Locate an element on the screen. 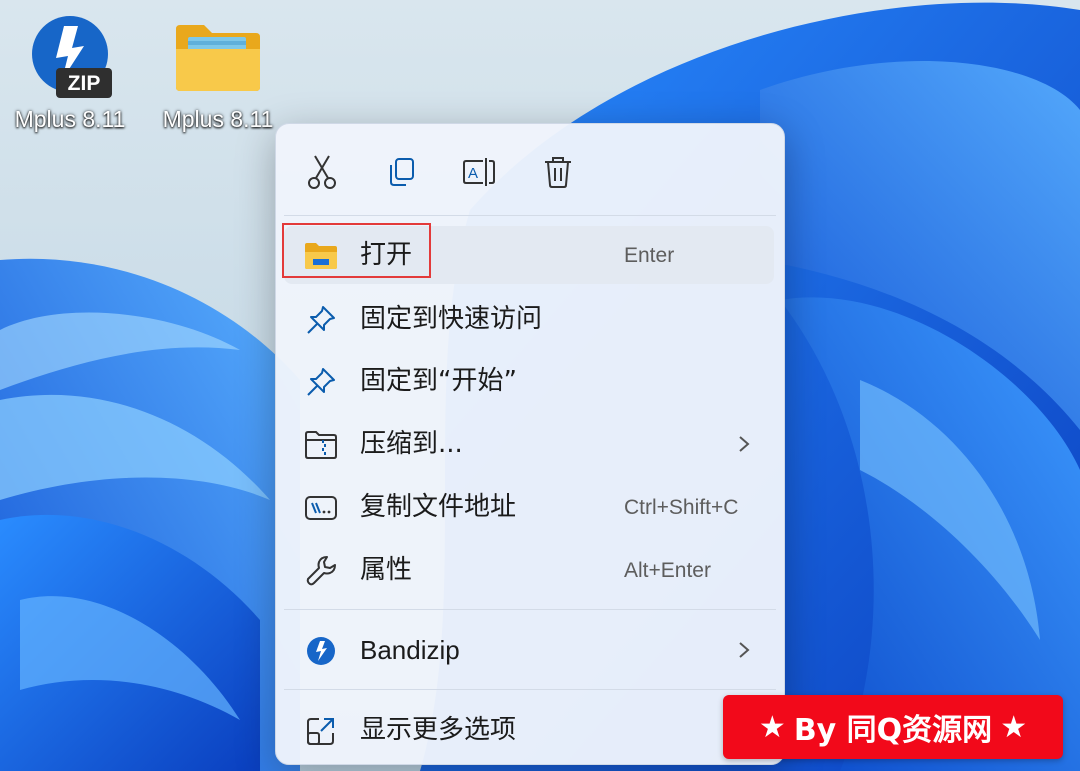 Image resolution: width=1080 pixels, height=771 pixels. trash-icon is located at coordinates (558, 172).